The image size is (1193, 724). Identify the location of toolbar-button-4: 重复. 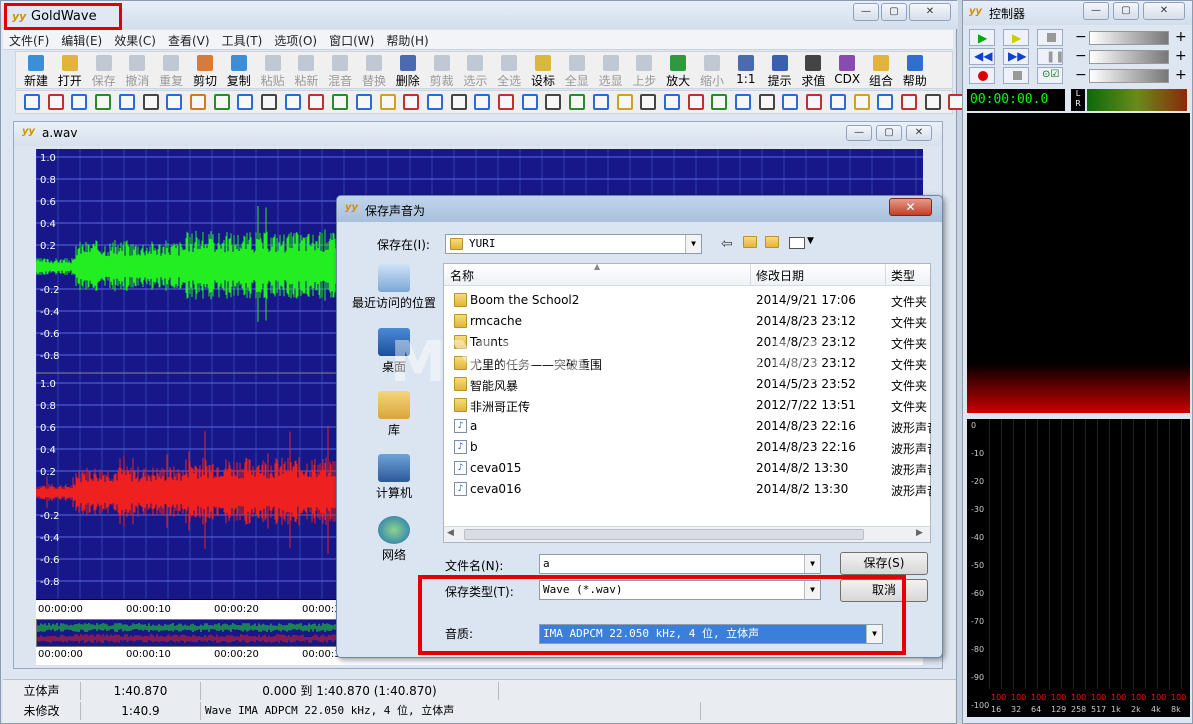
(171, 71).